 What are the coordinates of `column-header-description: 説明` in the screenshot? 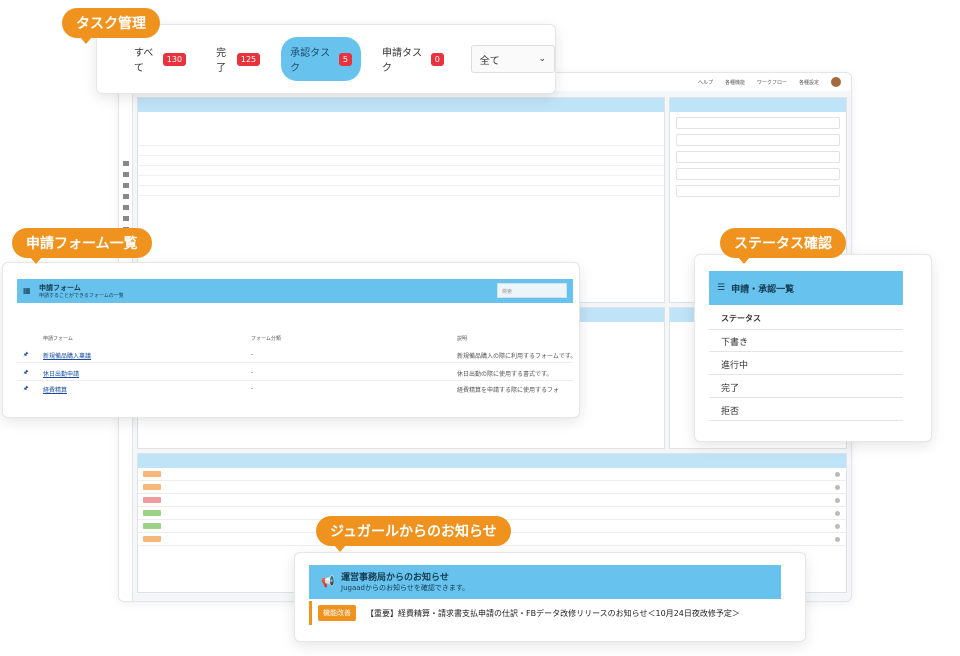 It's located at (462, 339).